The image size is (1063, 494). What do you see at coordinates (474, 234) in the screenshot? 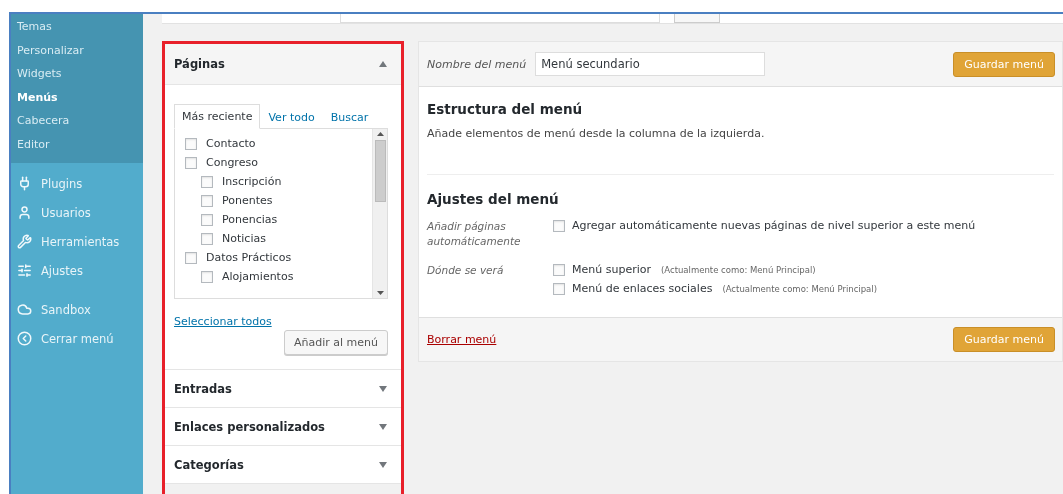
I see `setting-label: Añadir páginas automáticamente` at bounding box center [474, 234].